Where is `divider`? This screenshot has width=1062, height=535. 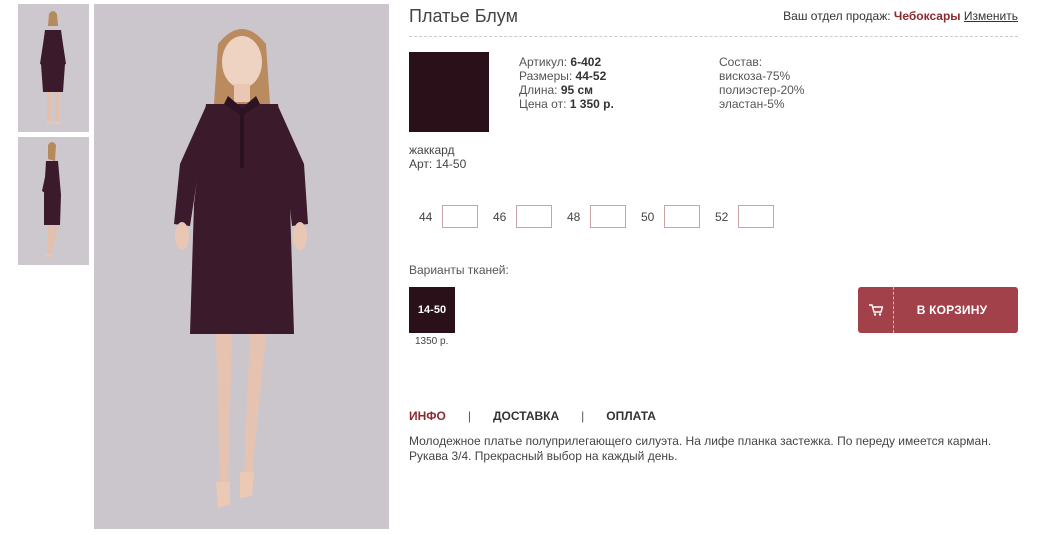
divider is located at coordinates (713, 36).